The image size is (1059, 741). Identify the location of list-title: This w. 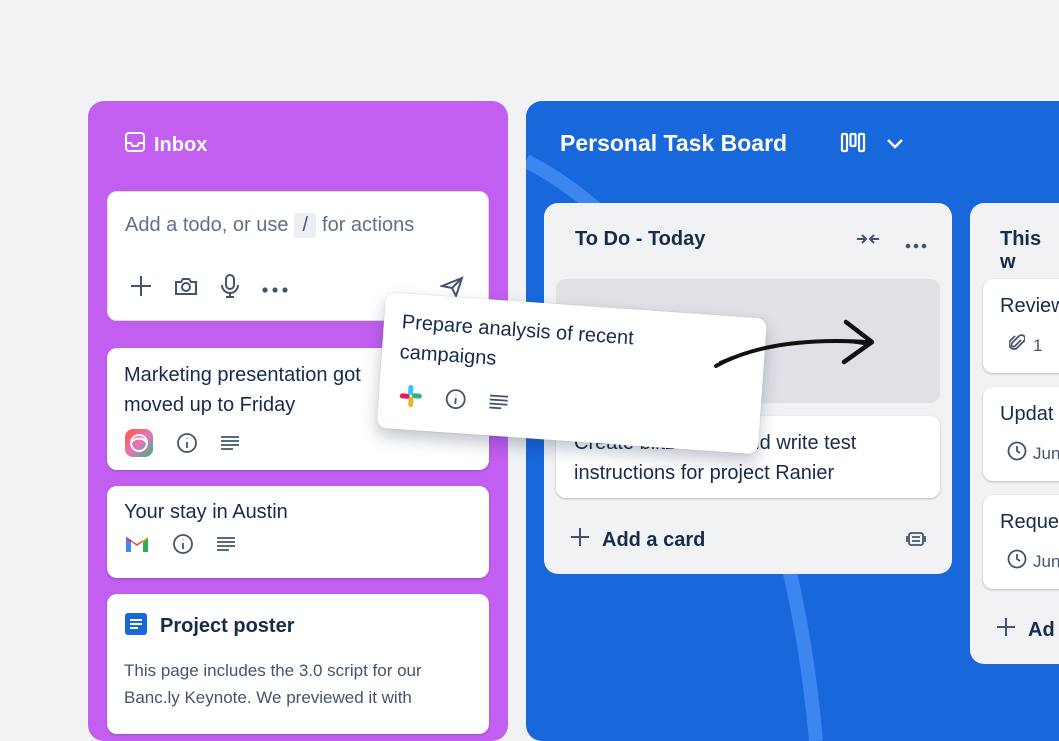
(1021, 250).